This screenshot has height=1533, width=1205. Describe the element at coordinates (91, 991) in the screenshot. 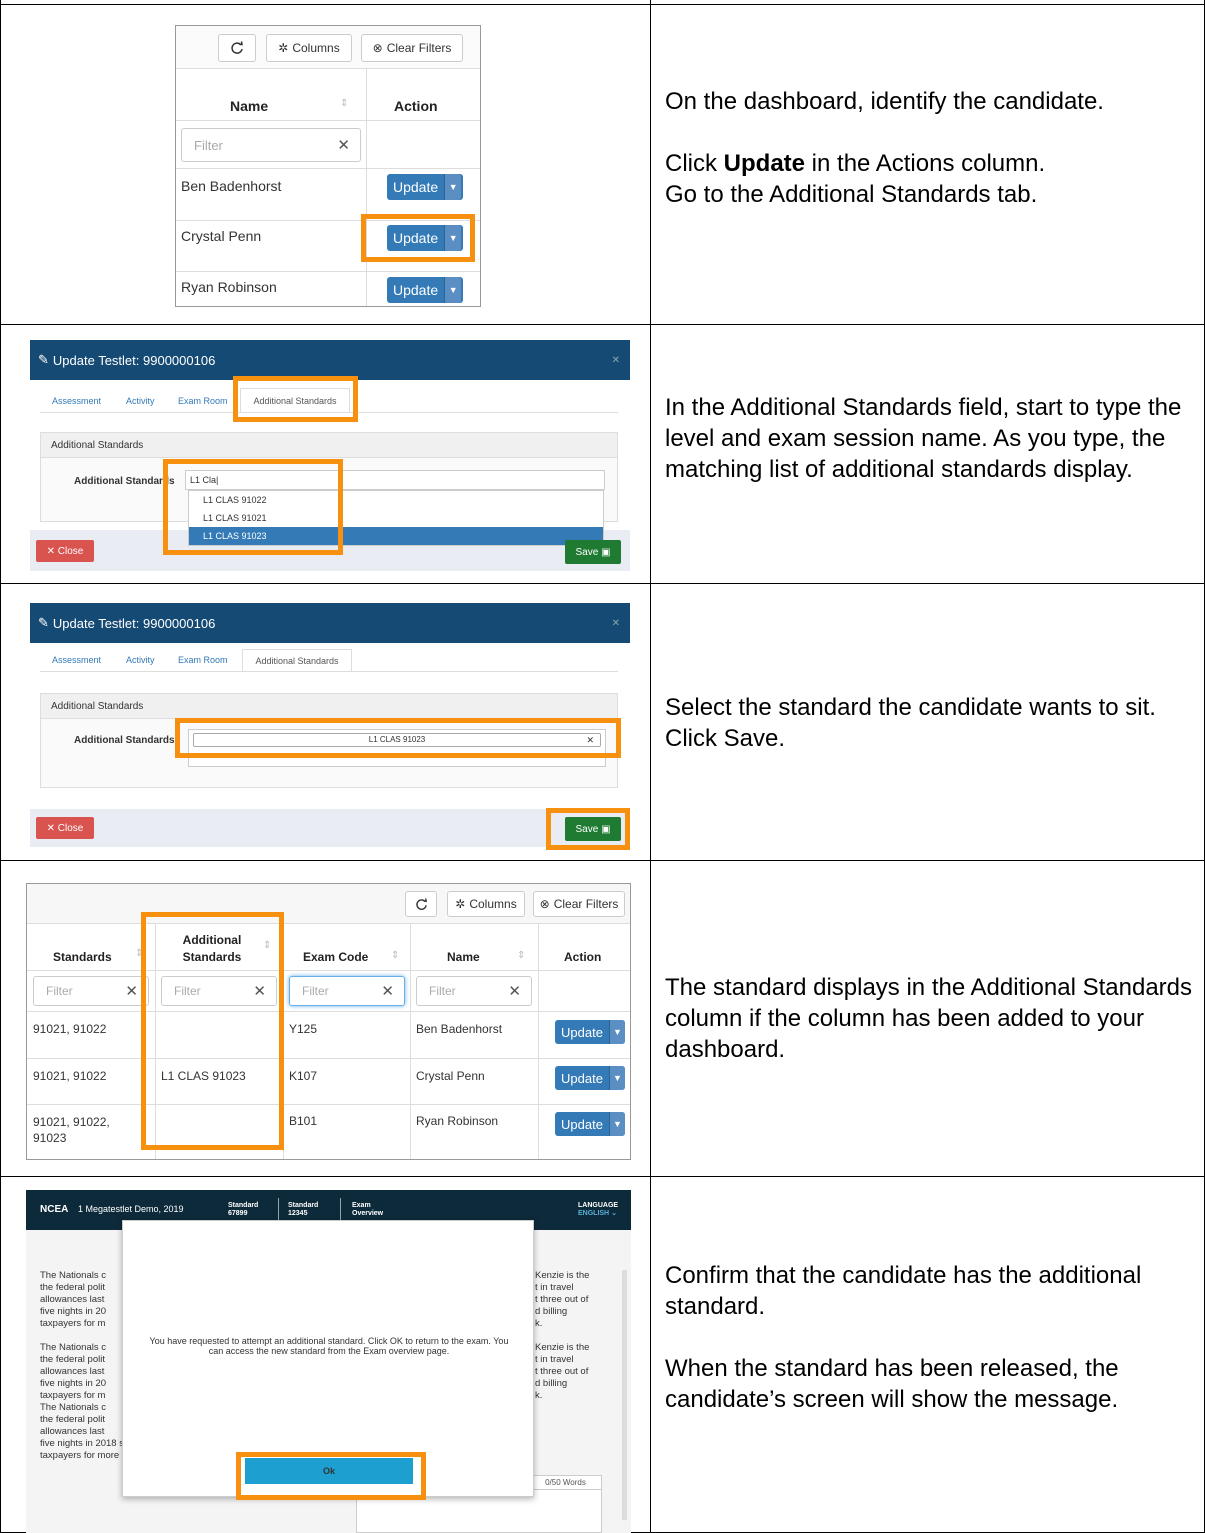

I see `standards-filter-input: Filter ✕` at that location.